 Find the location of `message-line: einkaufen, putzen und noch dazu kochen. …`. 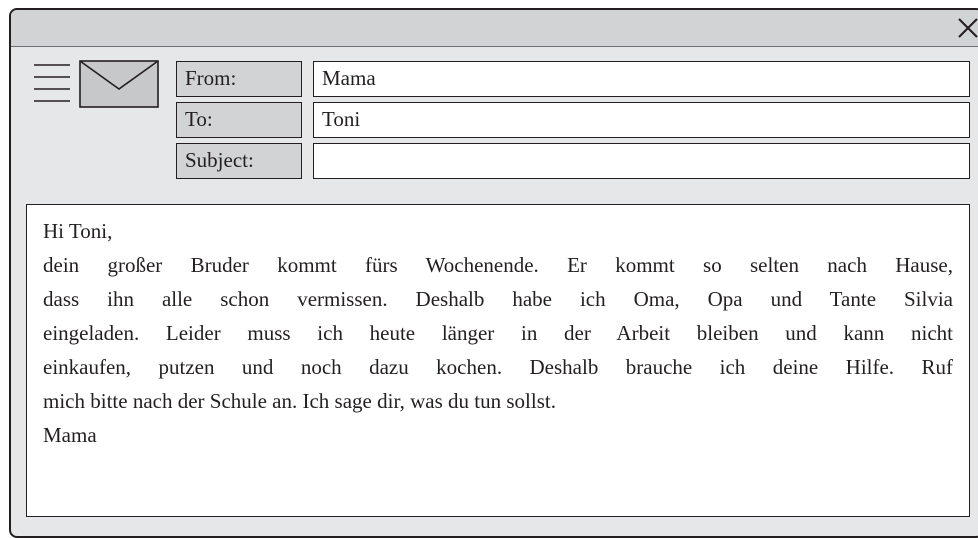

message-line: einkaufen, putzen und noch dazu kochen. … is located at coordinates (498, 367).